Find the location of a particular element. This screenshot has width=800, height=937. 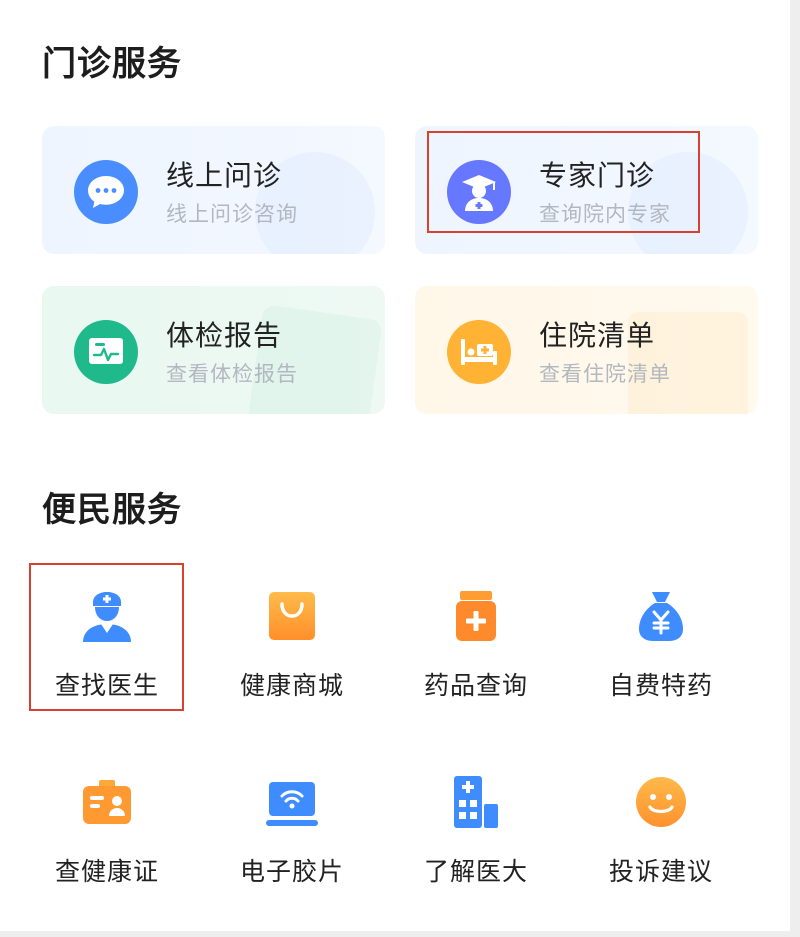

card-checkup-report: 体检报告 查看体检报告 is located at coordinates (213, 350).